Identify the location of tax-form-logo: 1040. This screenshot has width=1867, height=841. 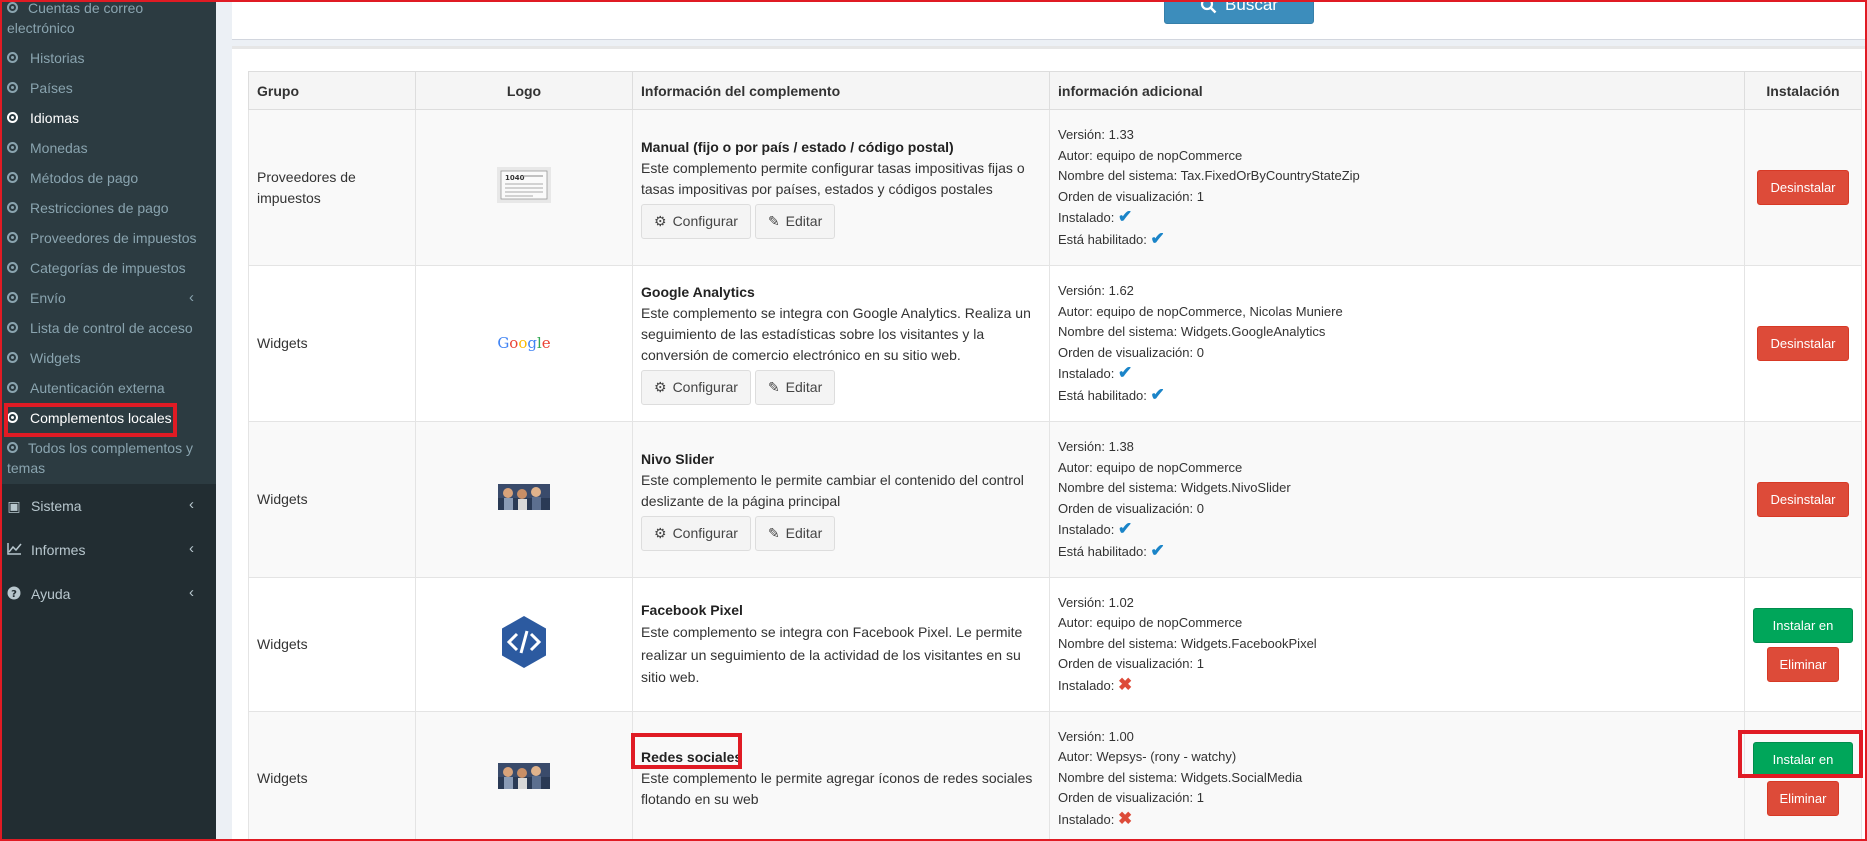
(524, 187).